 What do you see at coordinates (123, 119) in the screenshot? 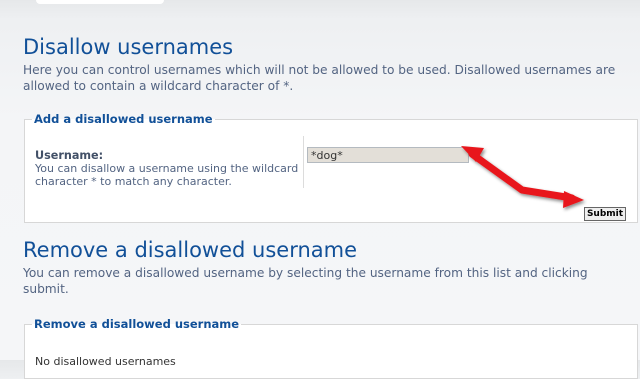
I see `add-form-legend: Add a disallowed username` at bounding box center [123, 119].